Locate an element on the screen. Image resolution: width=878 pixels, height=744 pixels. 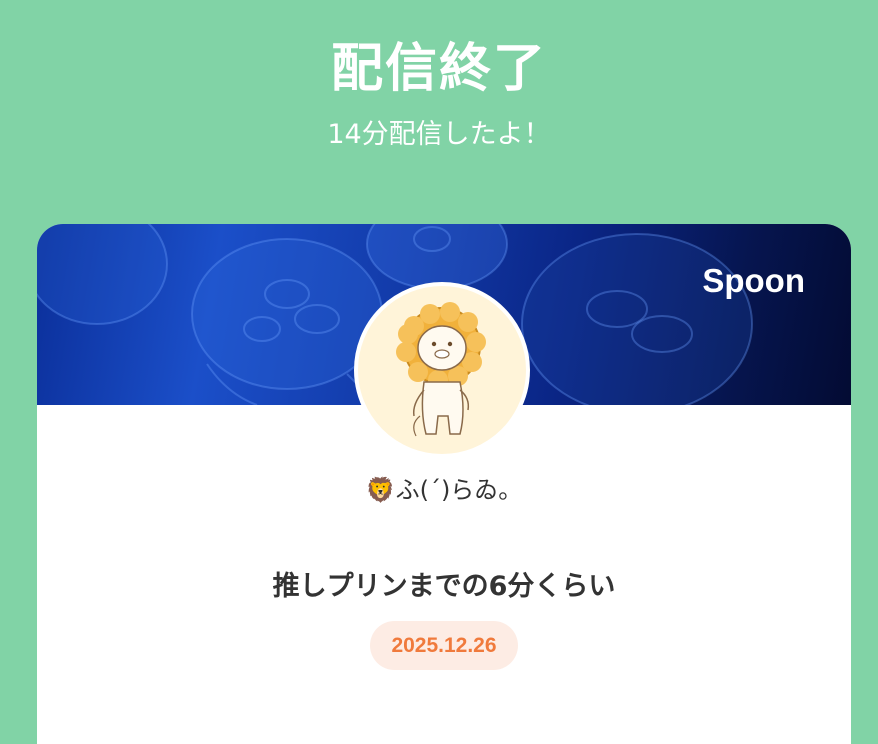
lion-avatar-icon is located at coordinates (441, 369).